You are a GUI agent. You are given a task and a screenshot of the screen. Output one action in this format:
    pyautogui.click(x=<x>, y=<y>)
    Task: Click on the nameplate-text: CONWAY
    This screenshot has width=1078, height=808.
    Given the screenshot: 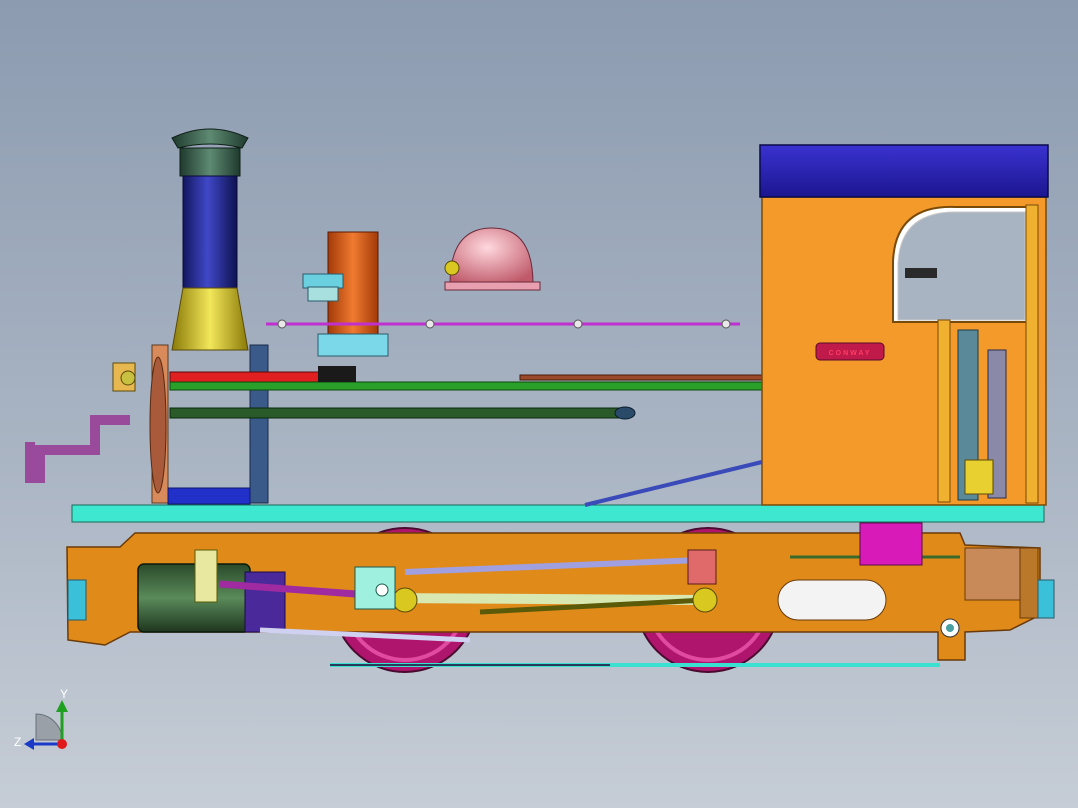 What is the action you would take?
    pyautogui.click(x=850, y=353)
    